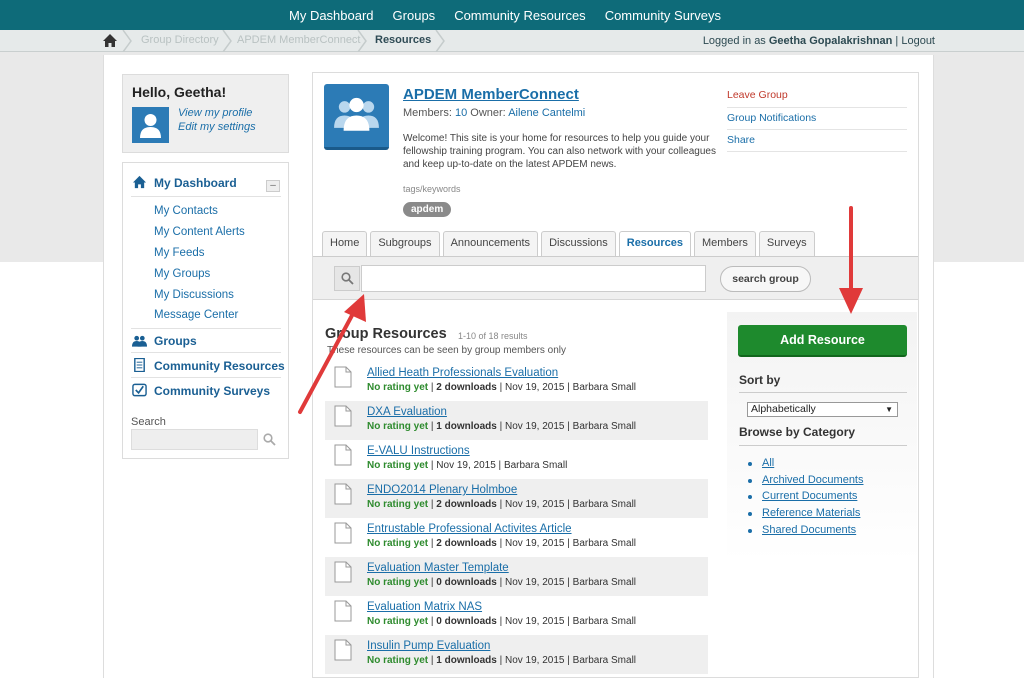 This screenshot has width=1024, height=678. Describe the element at coordinates (520, 15) in the screenshot. I see `nav-community-resources: Community Resources` at that location.